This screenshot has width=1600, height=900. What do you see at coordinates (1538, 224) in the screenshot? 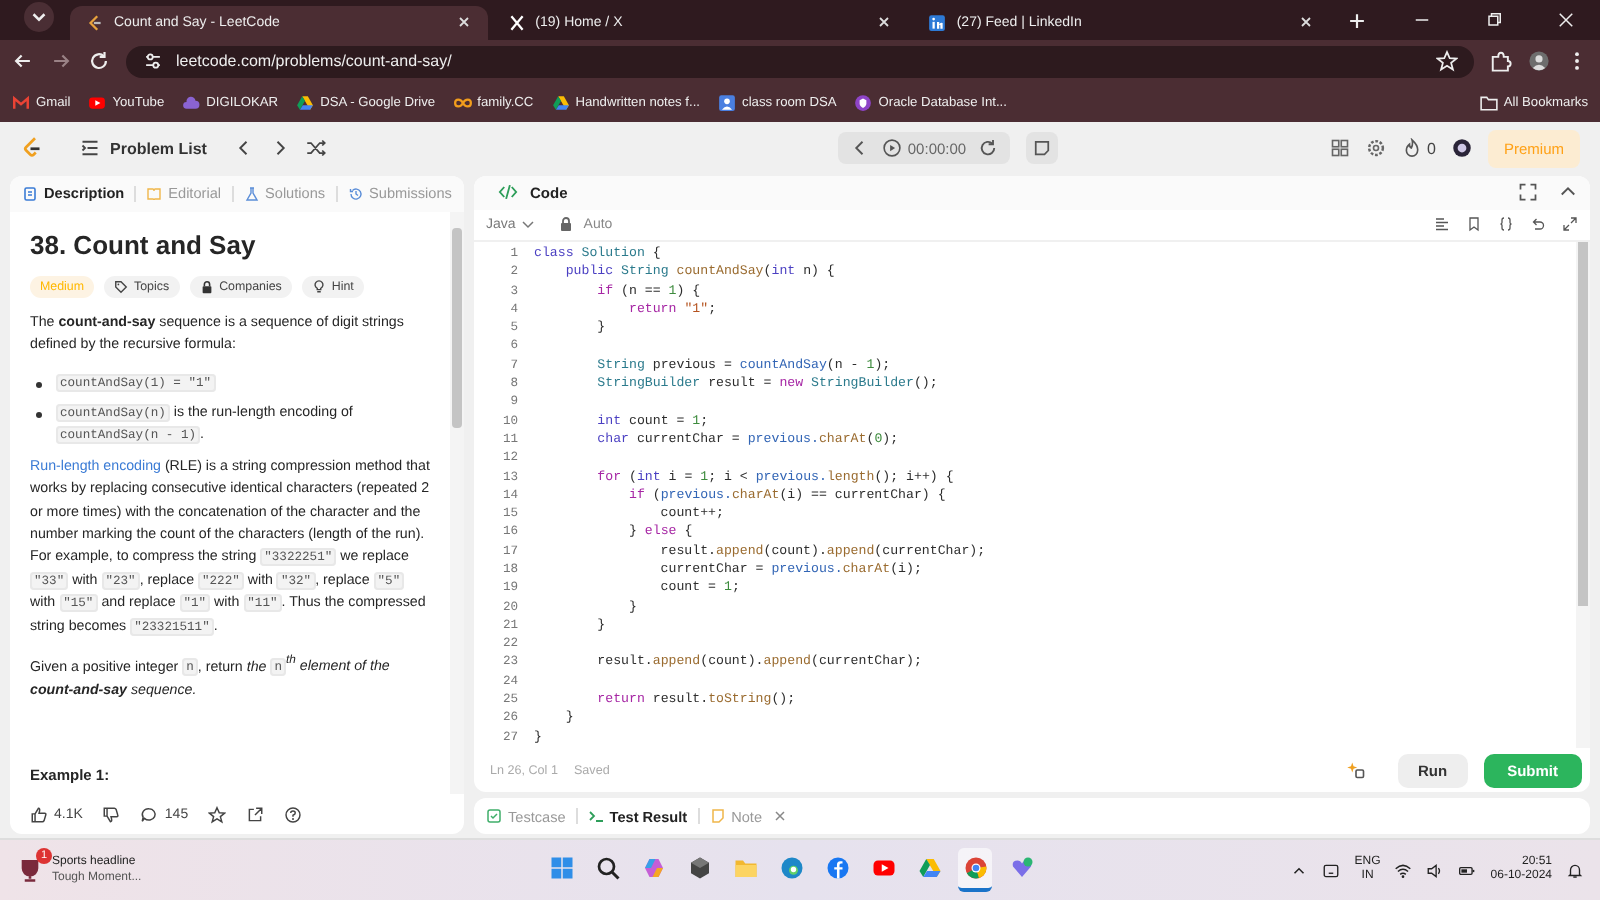
I see `undo-icon` at bounding box center [1538, 224].